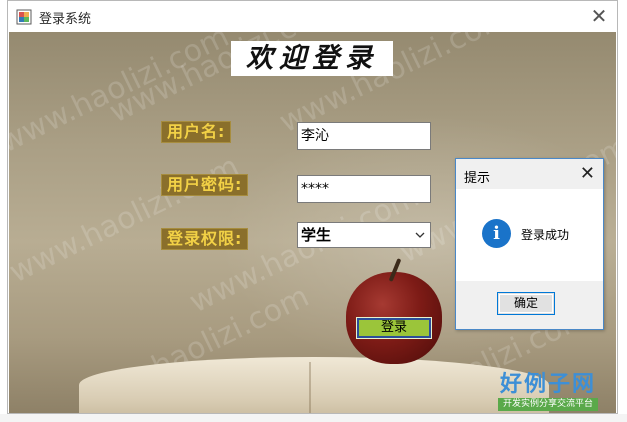  I want to click on message-dialog: 提示 ✕ i 登录成功 确定, so click(529, 244).